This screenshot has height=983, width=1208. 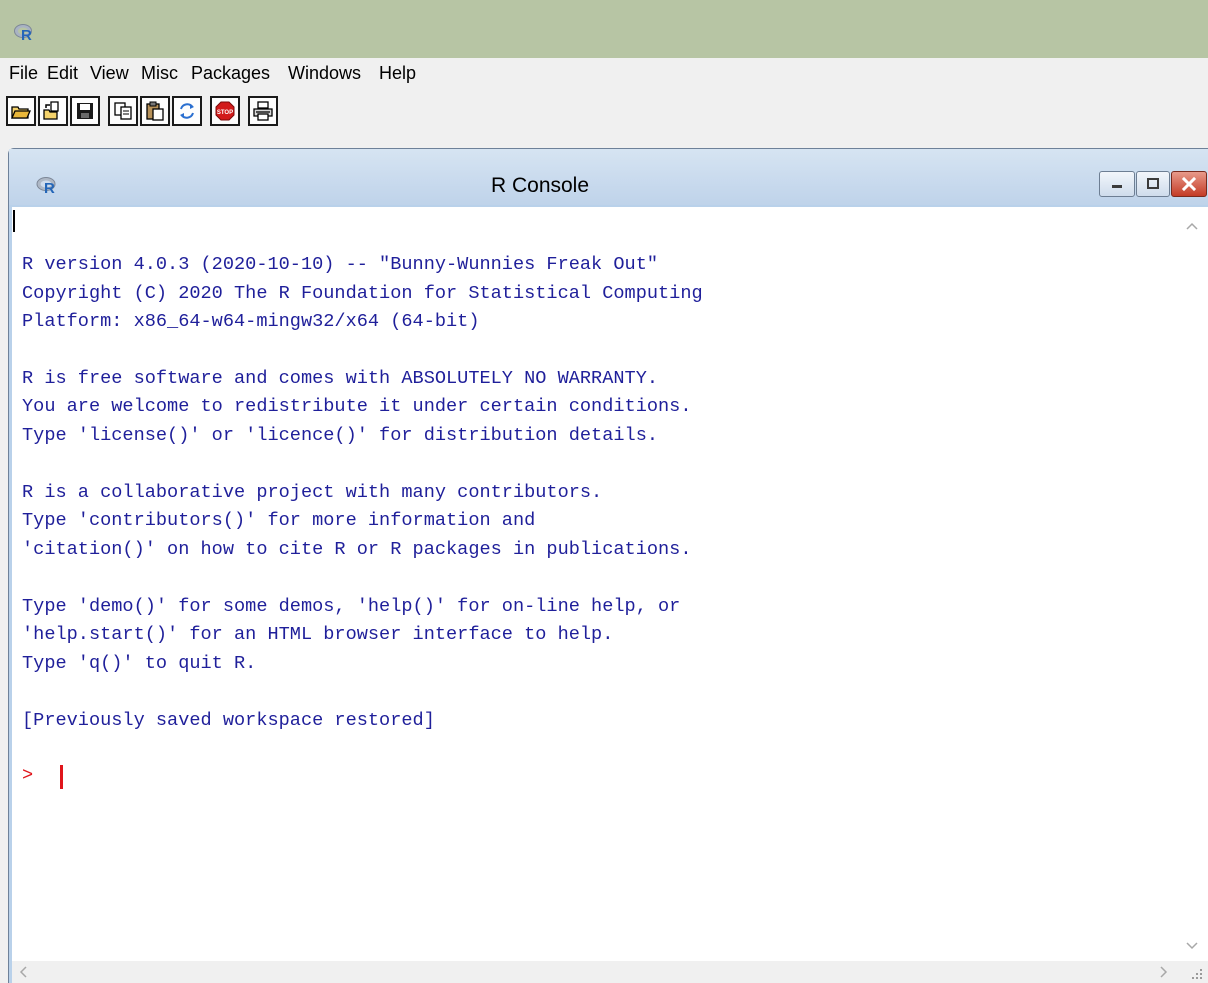 I want to click on menu-packages: Packages, so click(x=230, y=73).